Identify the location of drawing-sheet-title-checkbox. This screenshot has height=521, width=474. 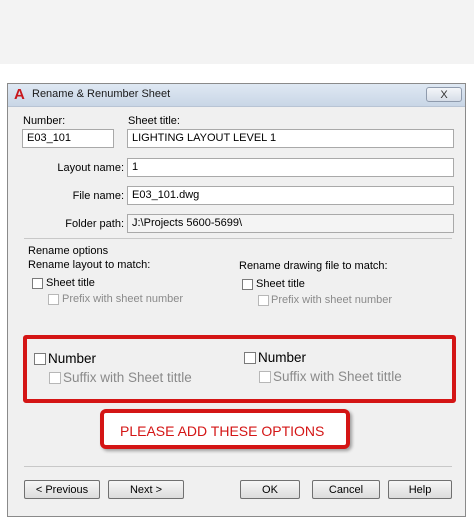
(247, 284).